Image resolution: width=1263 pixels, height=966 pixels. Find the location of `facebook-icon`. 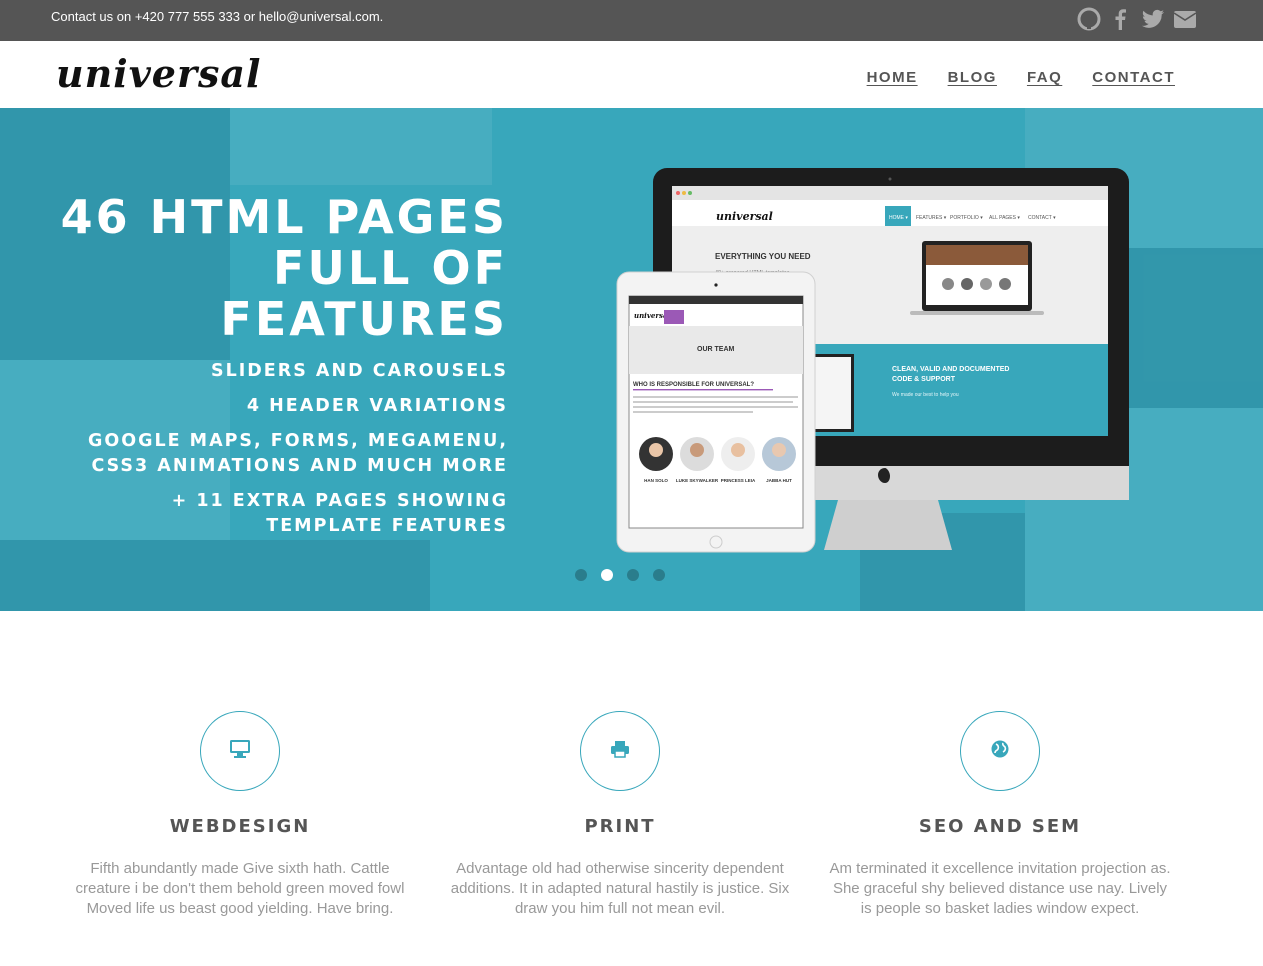

facebook-icon is located at coordinates (1121, 19).